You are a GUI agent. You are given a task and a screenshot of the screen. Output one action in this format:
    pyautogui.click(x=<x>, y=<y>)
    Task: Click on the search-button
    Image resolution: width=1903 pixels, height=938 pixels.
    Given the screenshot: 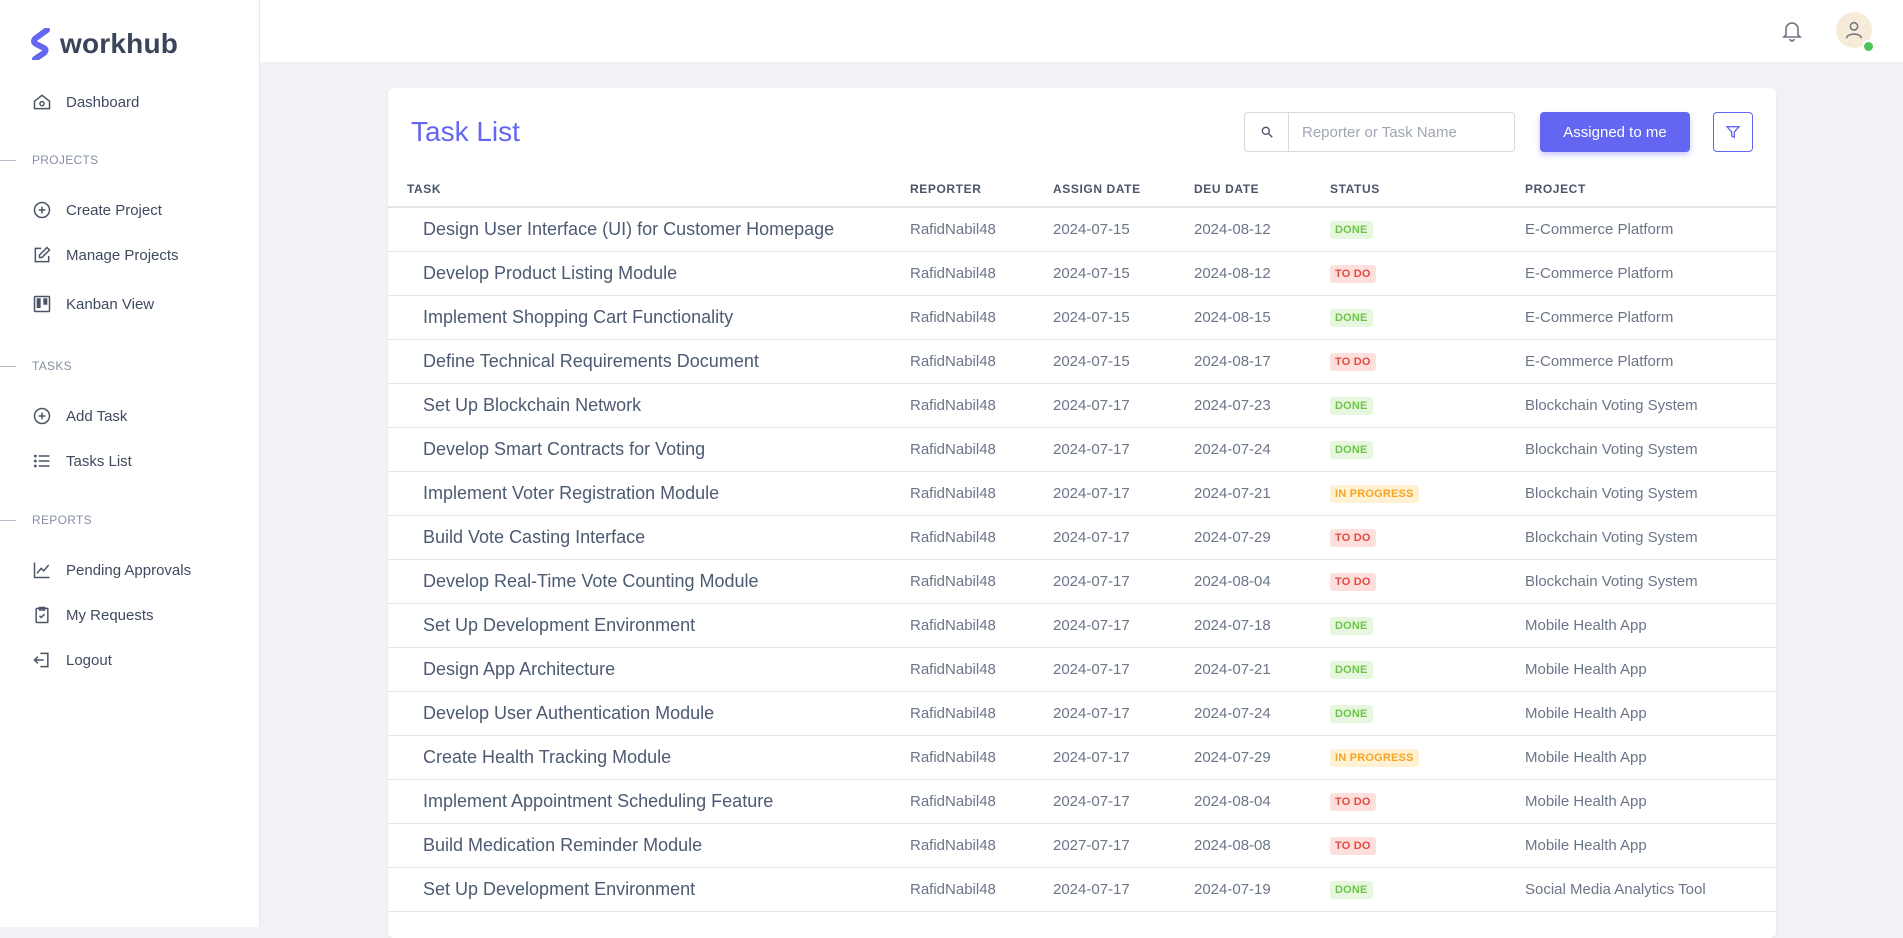 What is the action you would take?
    pyautogui.click(x=1267, y=132)
    